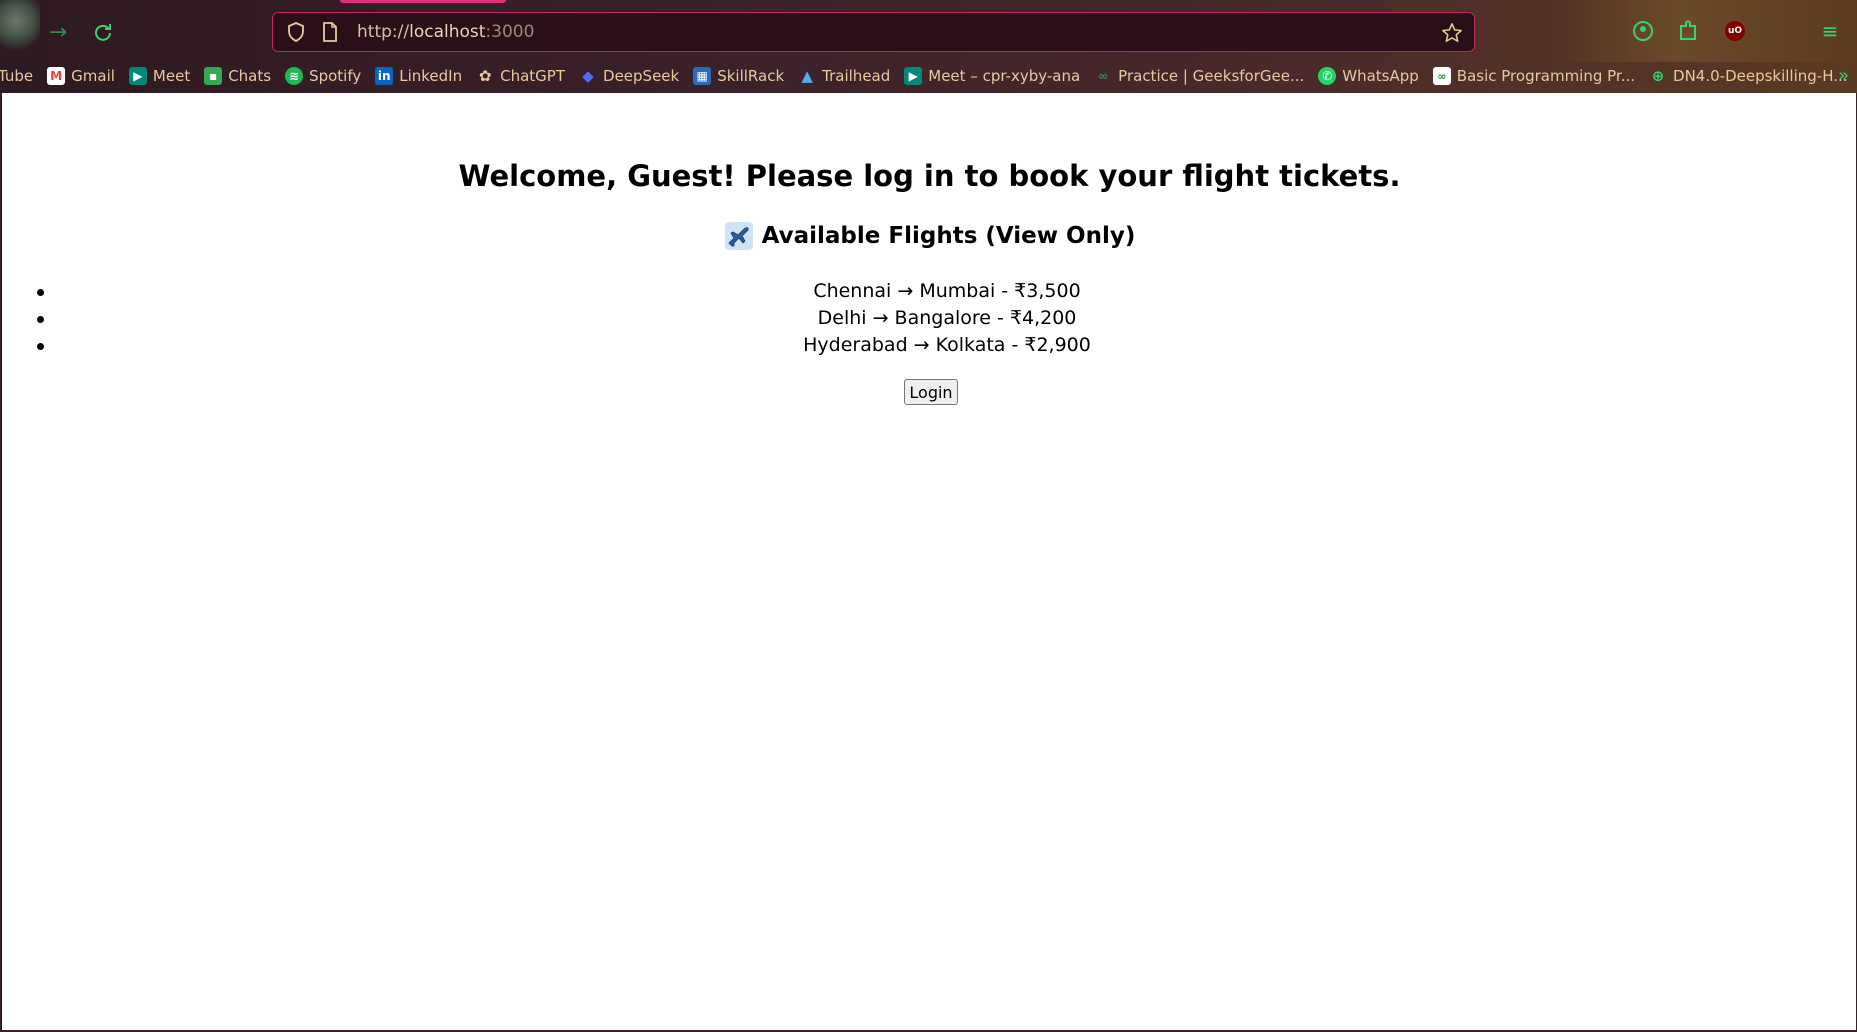  What do you see at coordinates (383, 32) in the screenshot?
I see `url-scheme: http://` at bounding box center [383, 32].